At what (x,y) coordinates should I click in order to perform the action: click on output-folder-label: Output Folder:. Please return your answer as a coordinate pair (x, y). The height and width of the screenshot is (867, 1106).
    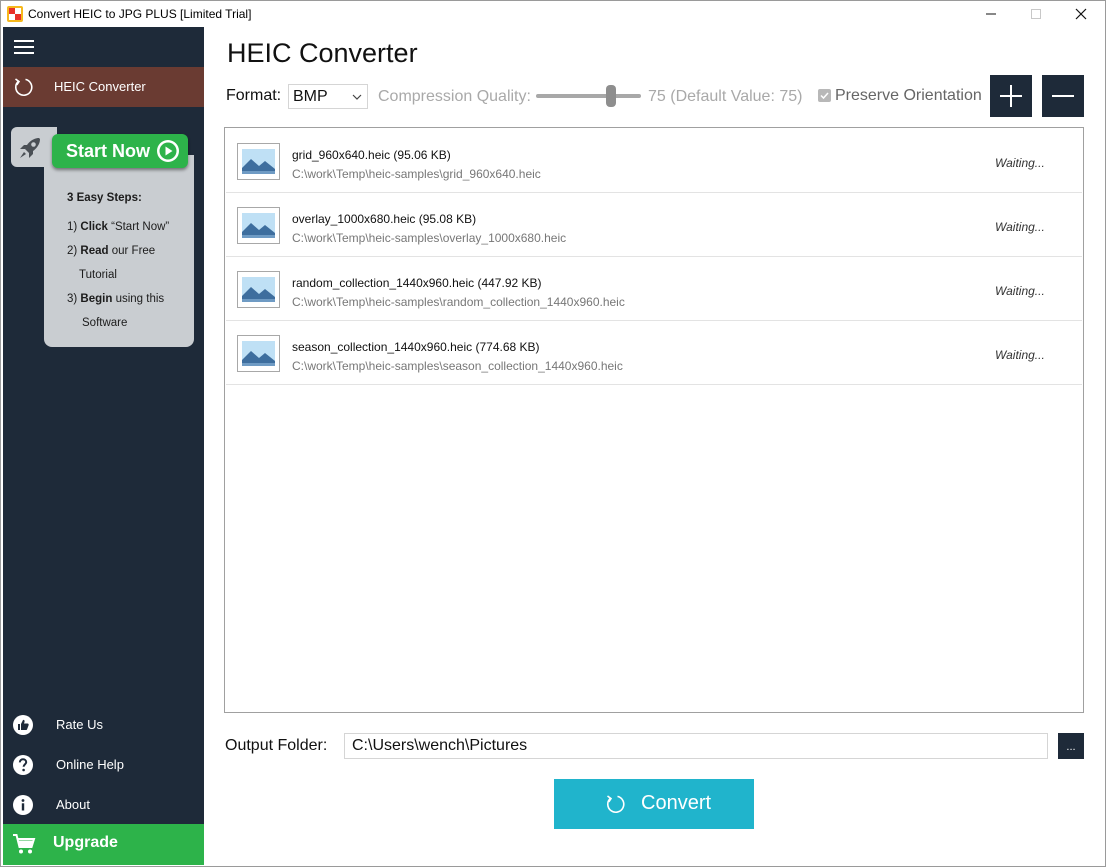
    Looking at the image, I should click on (276, 745).